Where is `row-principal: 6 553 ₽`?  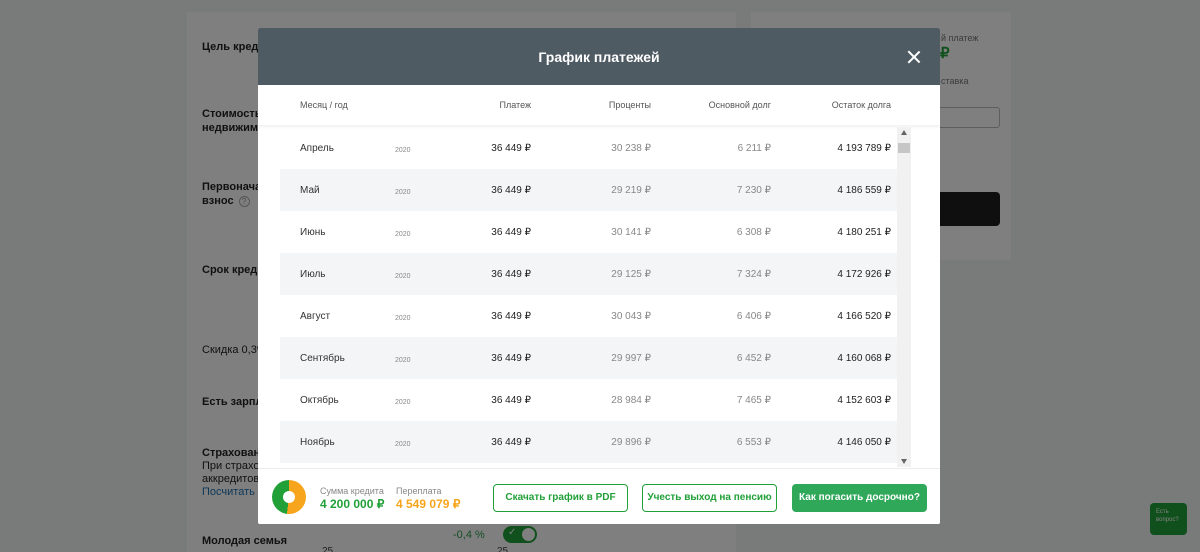
row-principal: 6 553 ₽ is located at coordinates (753, 442).